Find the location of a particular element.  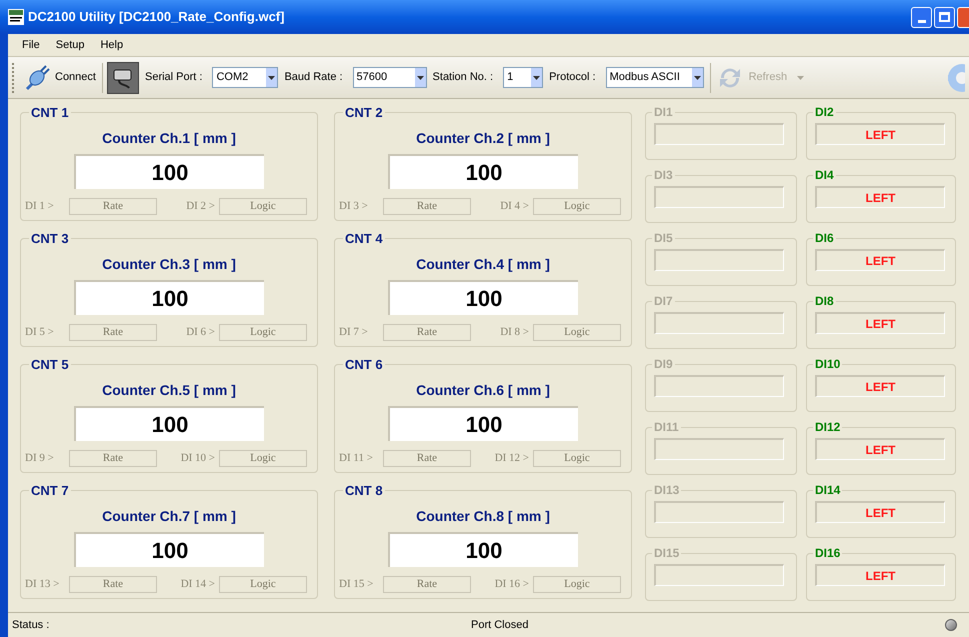

menu-item: File is located at coordinates (31, 45).